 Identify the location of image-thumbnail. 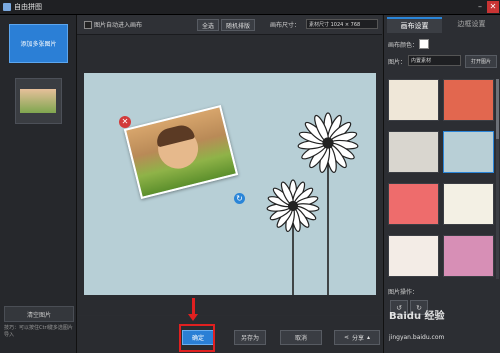
(38, 101).